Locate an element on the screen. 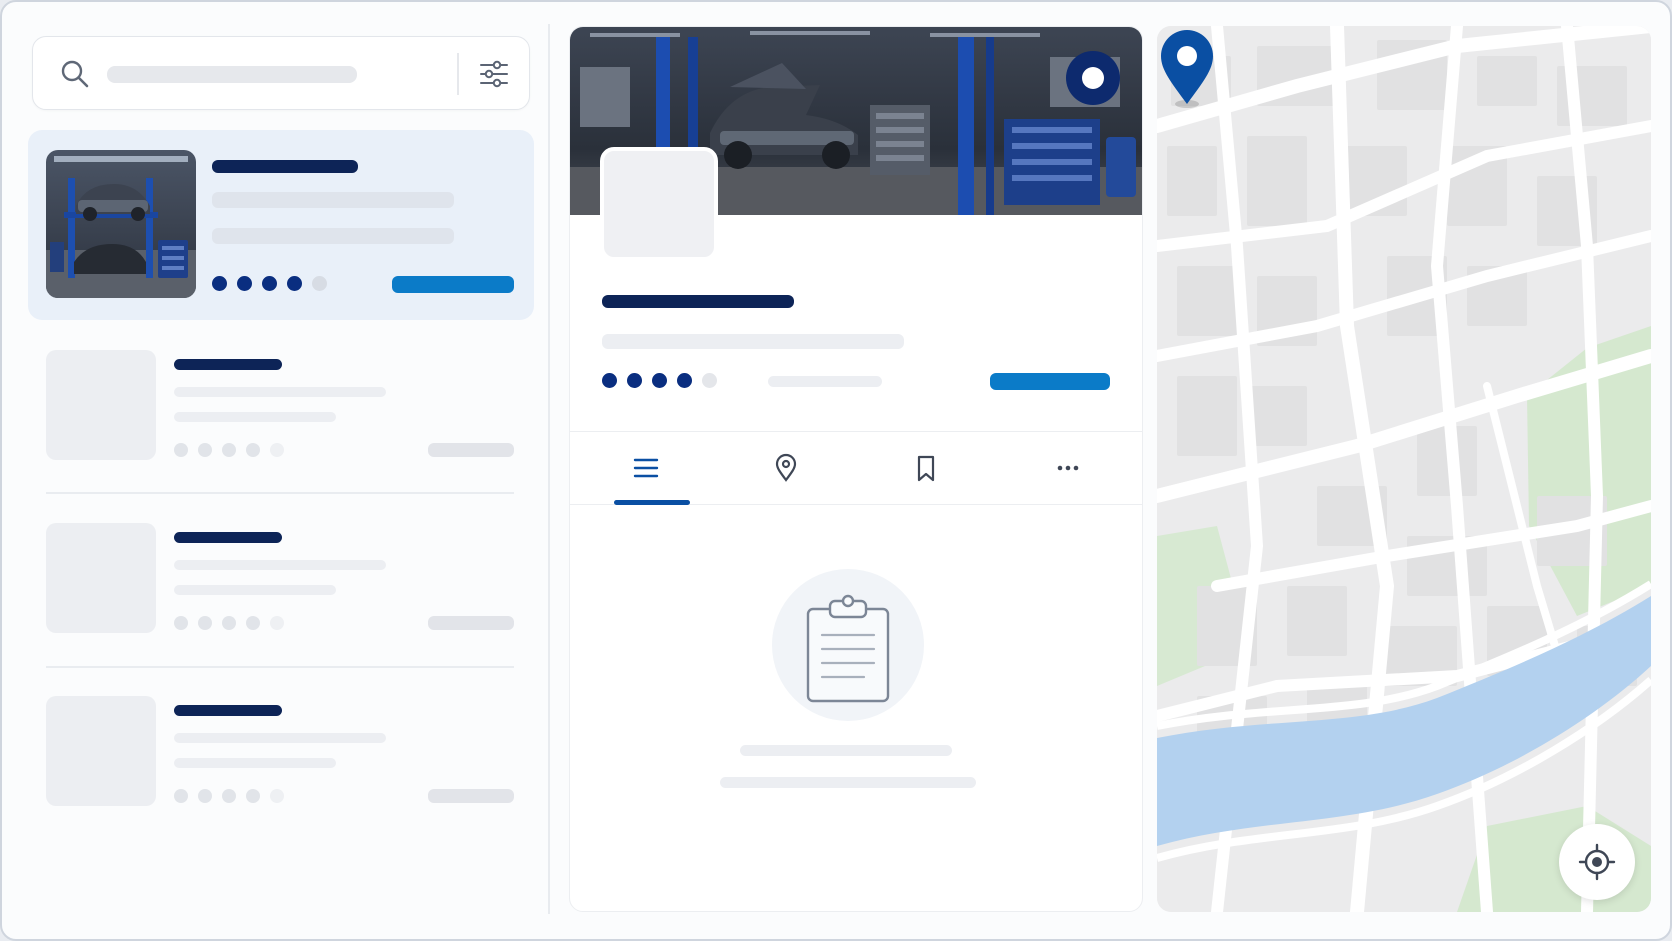 This screenshot has height=941, width=1672. detail-tabs is located at coordinates (856, 468).